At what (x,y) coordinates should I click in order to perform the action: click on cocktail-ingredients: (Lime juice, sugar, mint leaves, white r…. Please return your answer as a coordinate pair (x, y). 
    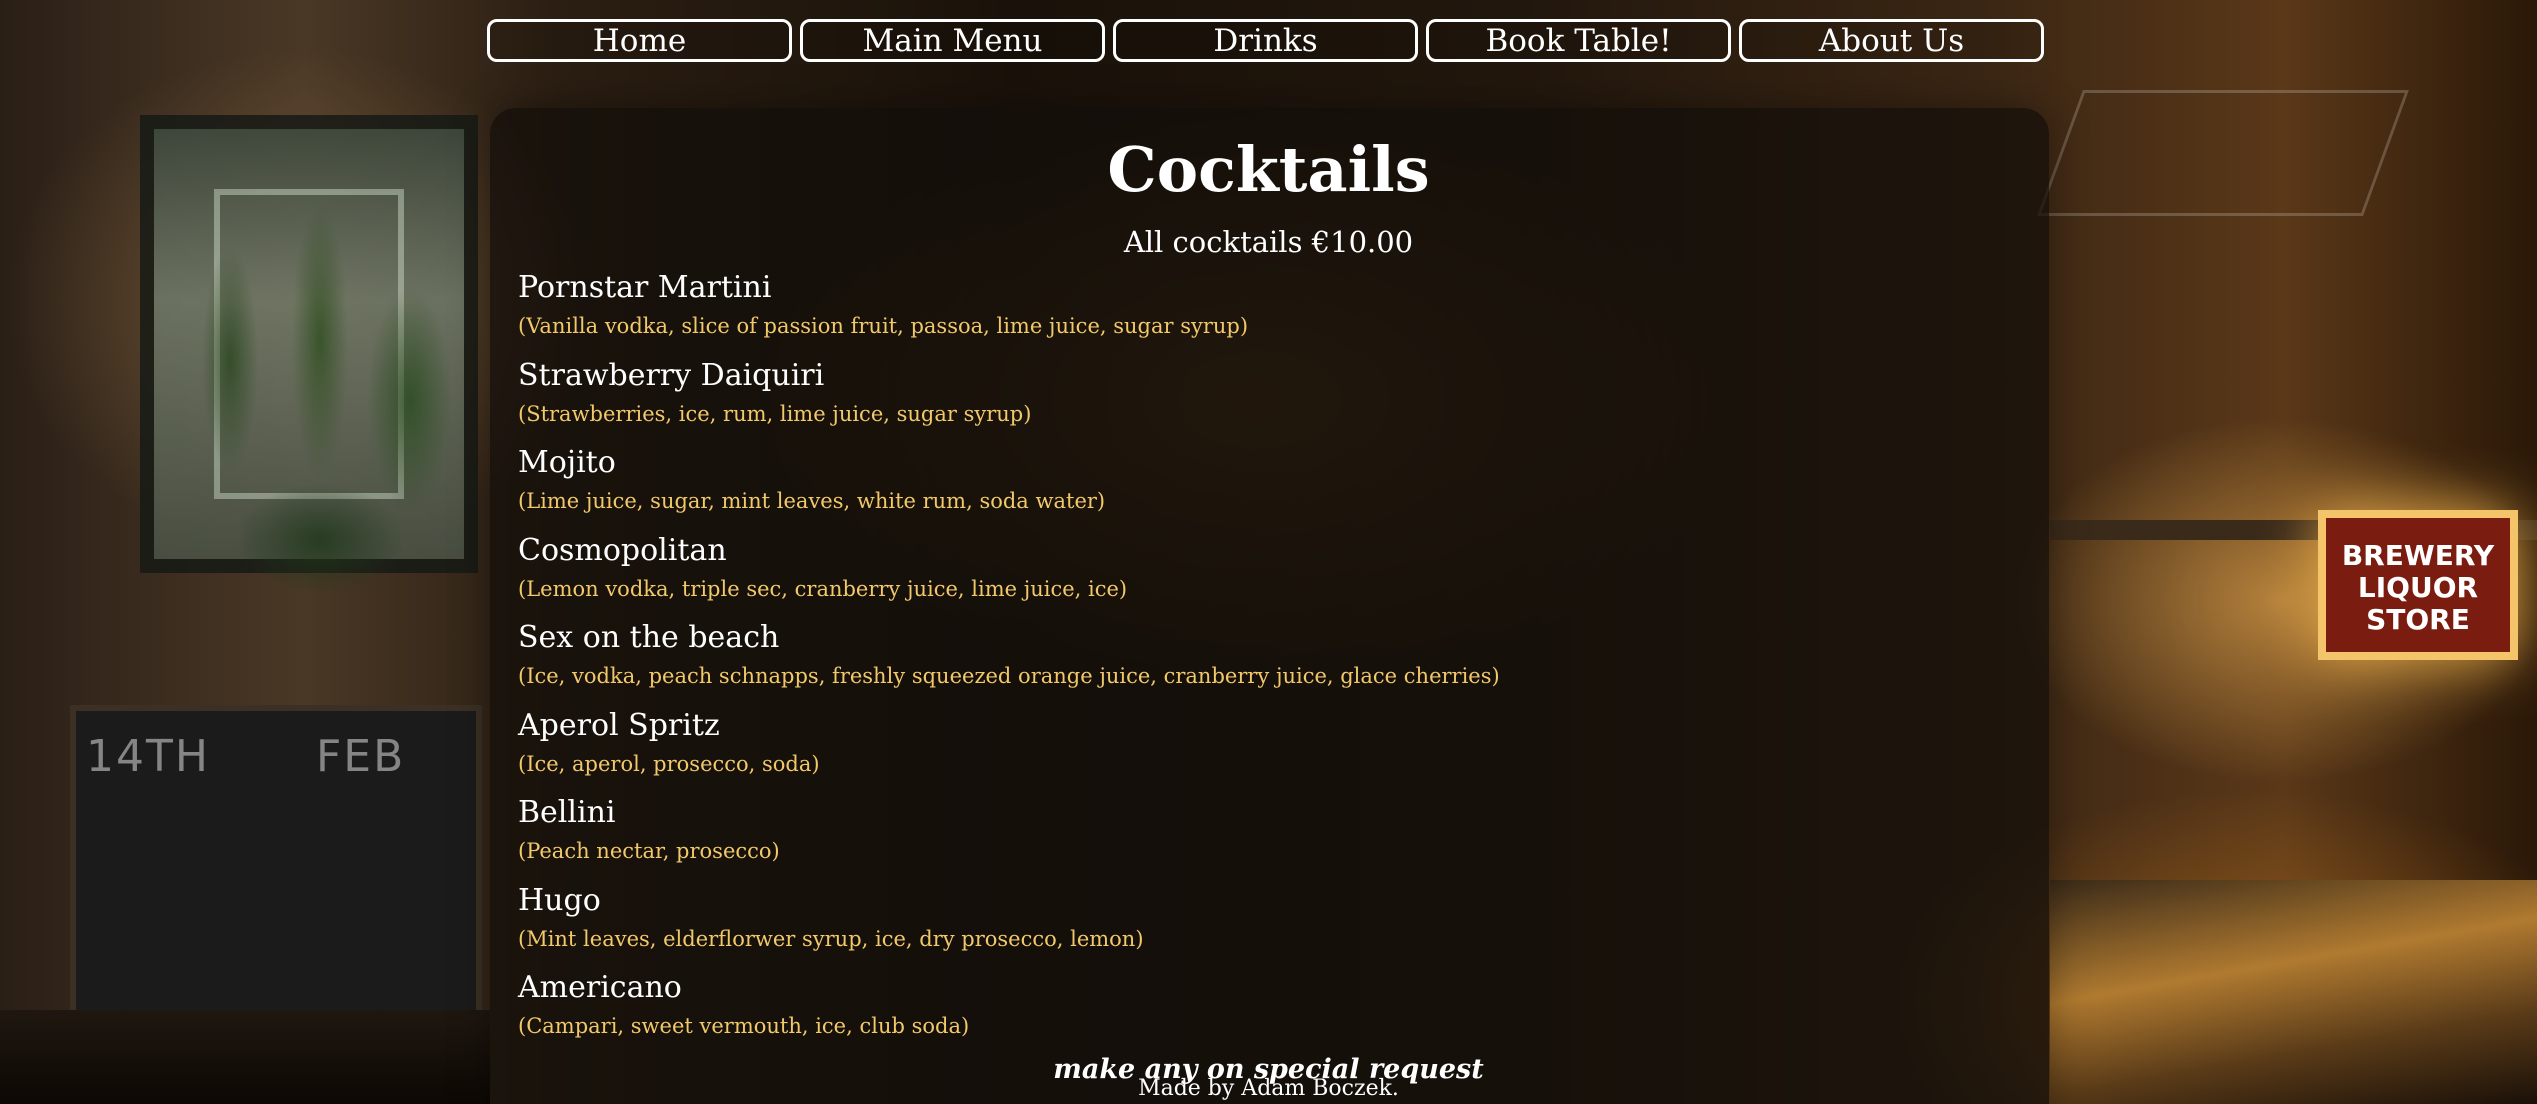
    Looking at the image, I should click on (812, 501).